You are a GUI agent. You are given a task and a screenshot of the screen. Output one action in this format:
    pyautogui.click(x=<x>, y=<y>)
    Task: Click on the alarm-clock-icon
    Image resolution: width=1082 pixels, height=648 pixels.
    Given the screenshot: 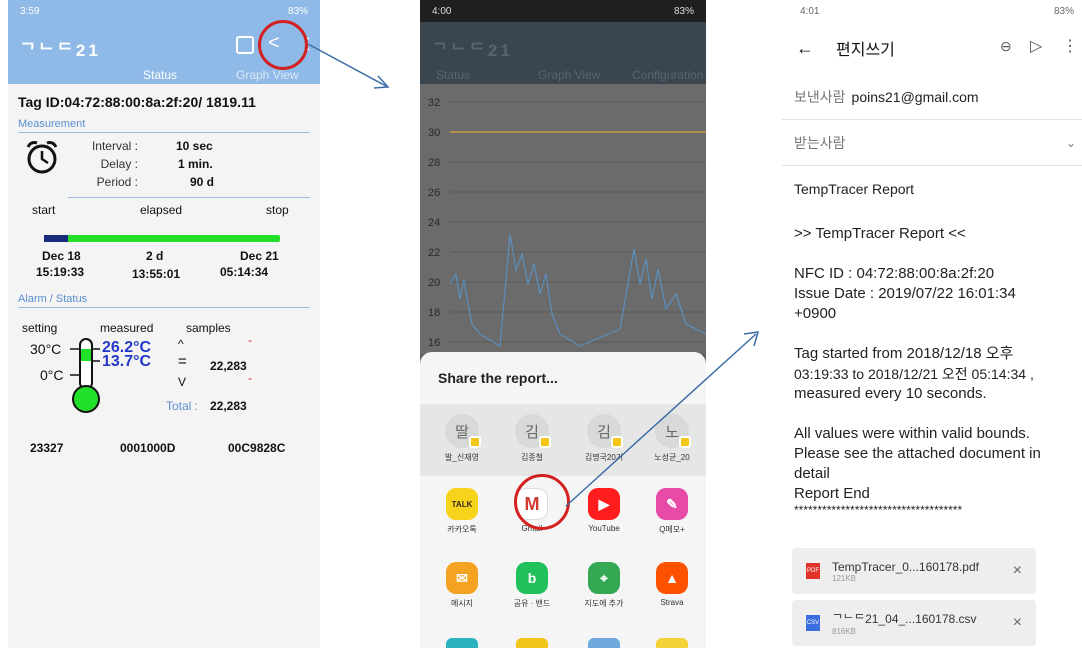 What is the action you would take?
    pyautogui.click(x=42, y=157)
    